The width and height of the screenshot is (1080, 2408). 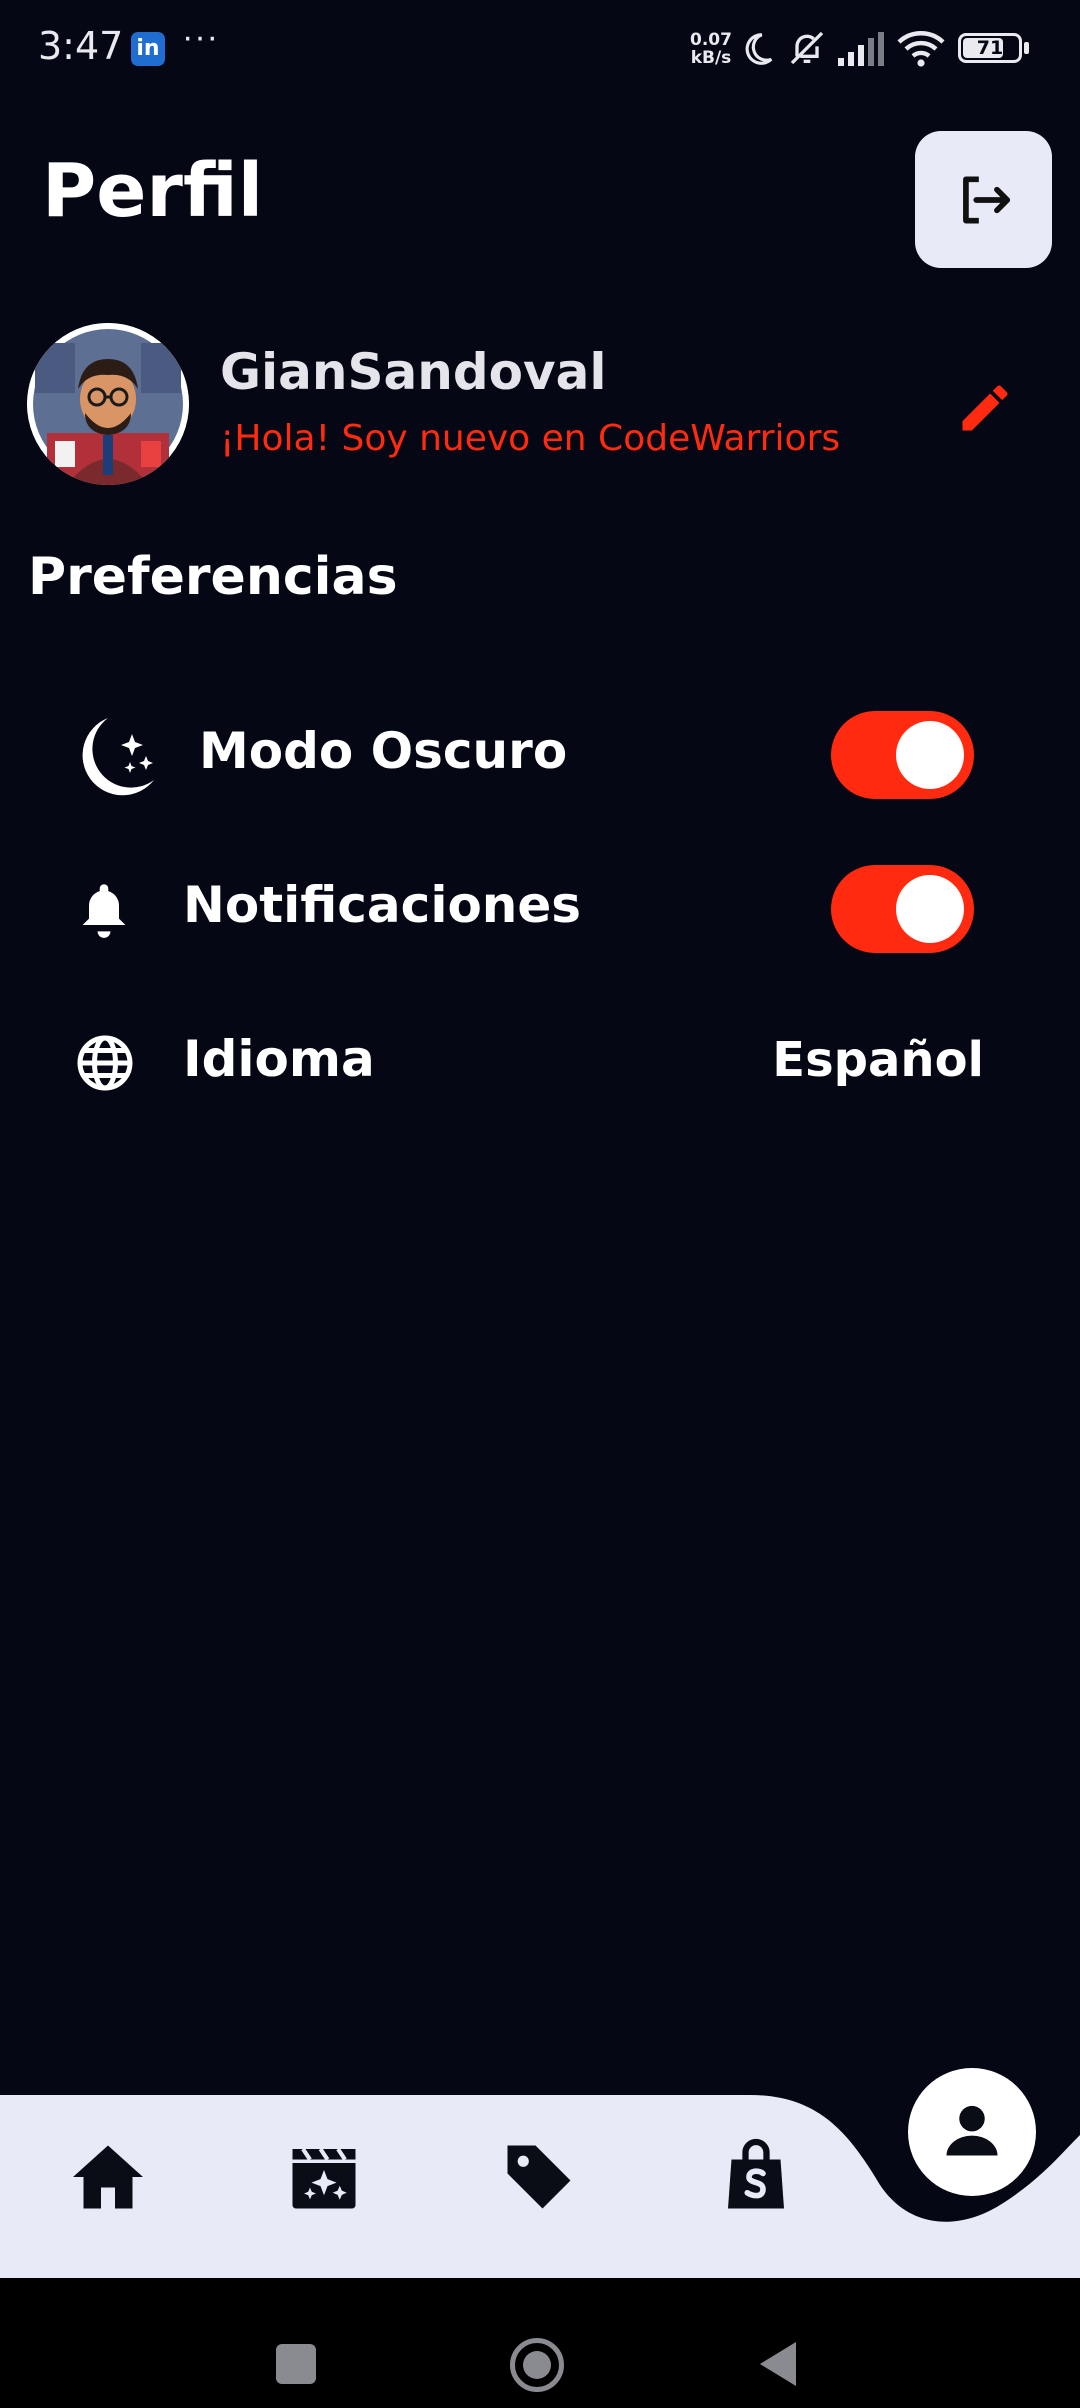 I want to click on nav-profile, so click(x=972, y=2132).